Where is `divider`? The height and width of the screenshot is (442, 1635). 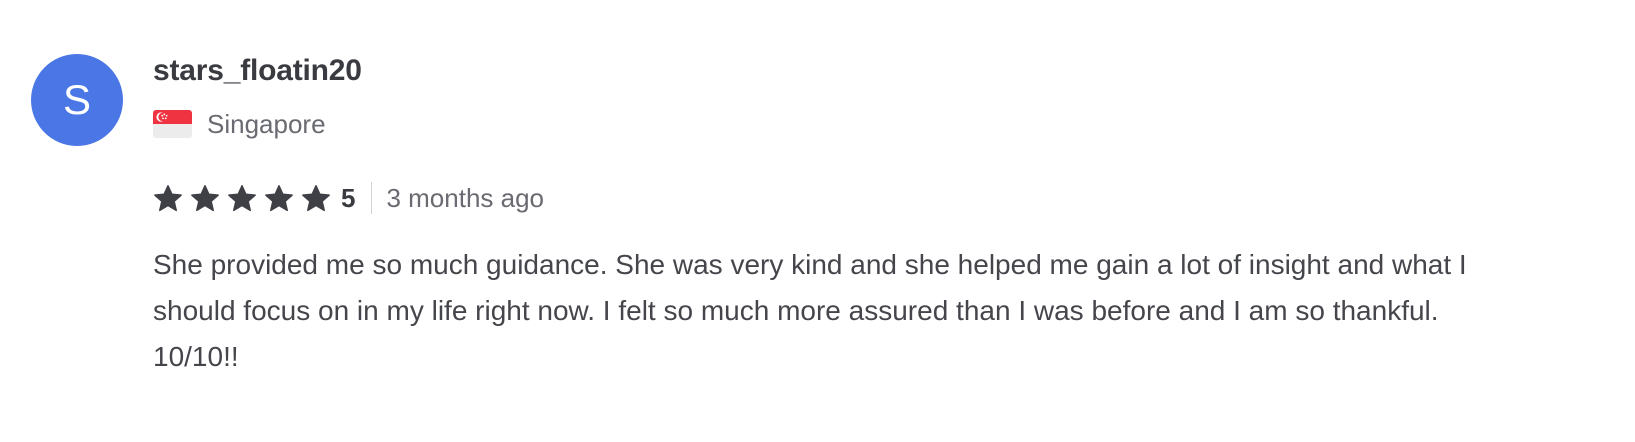 divider is located at coordinates (372, 198).